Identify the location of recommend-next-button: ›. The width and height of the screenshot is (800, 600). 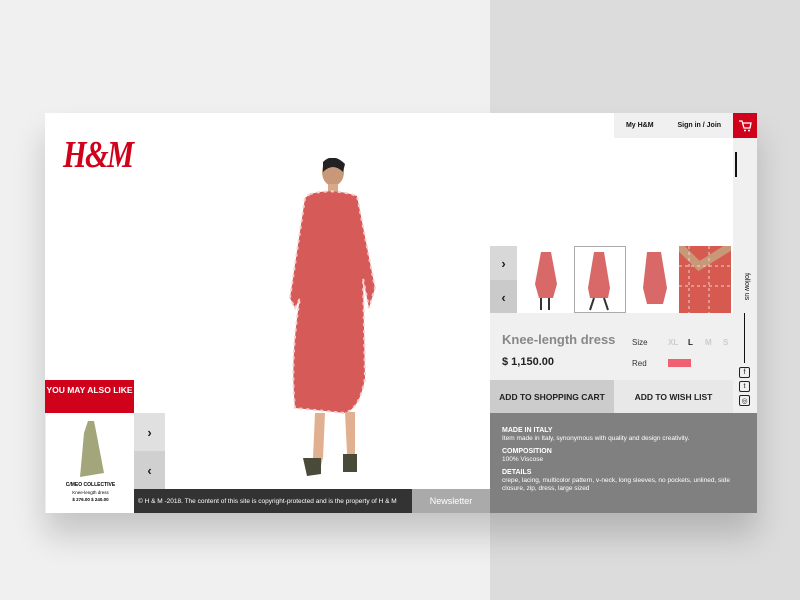
(149, 432).